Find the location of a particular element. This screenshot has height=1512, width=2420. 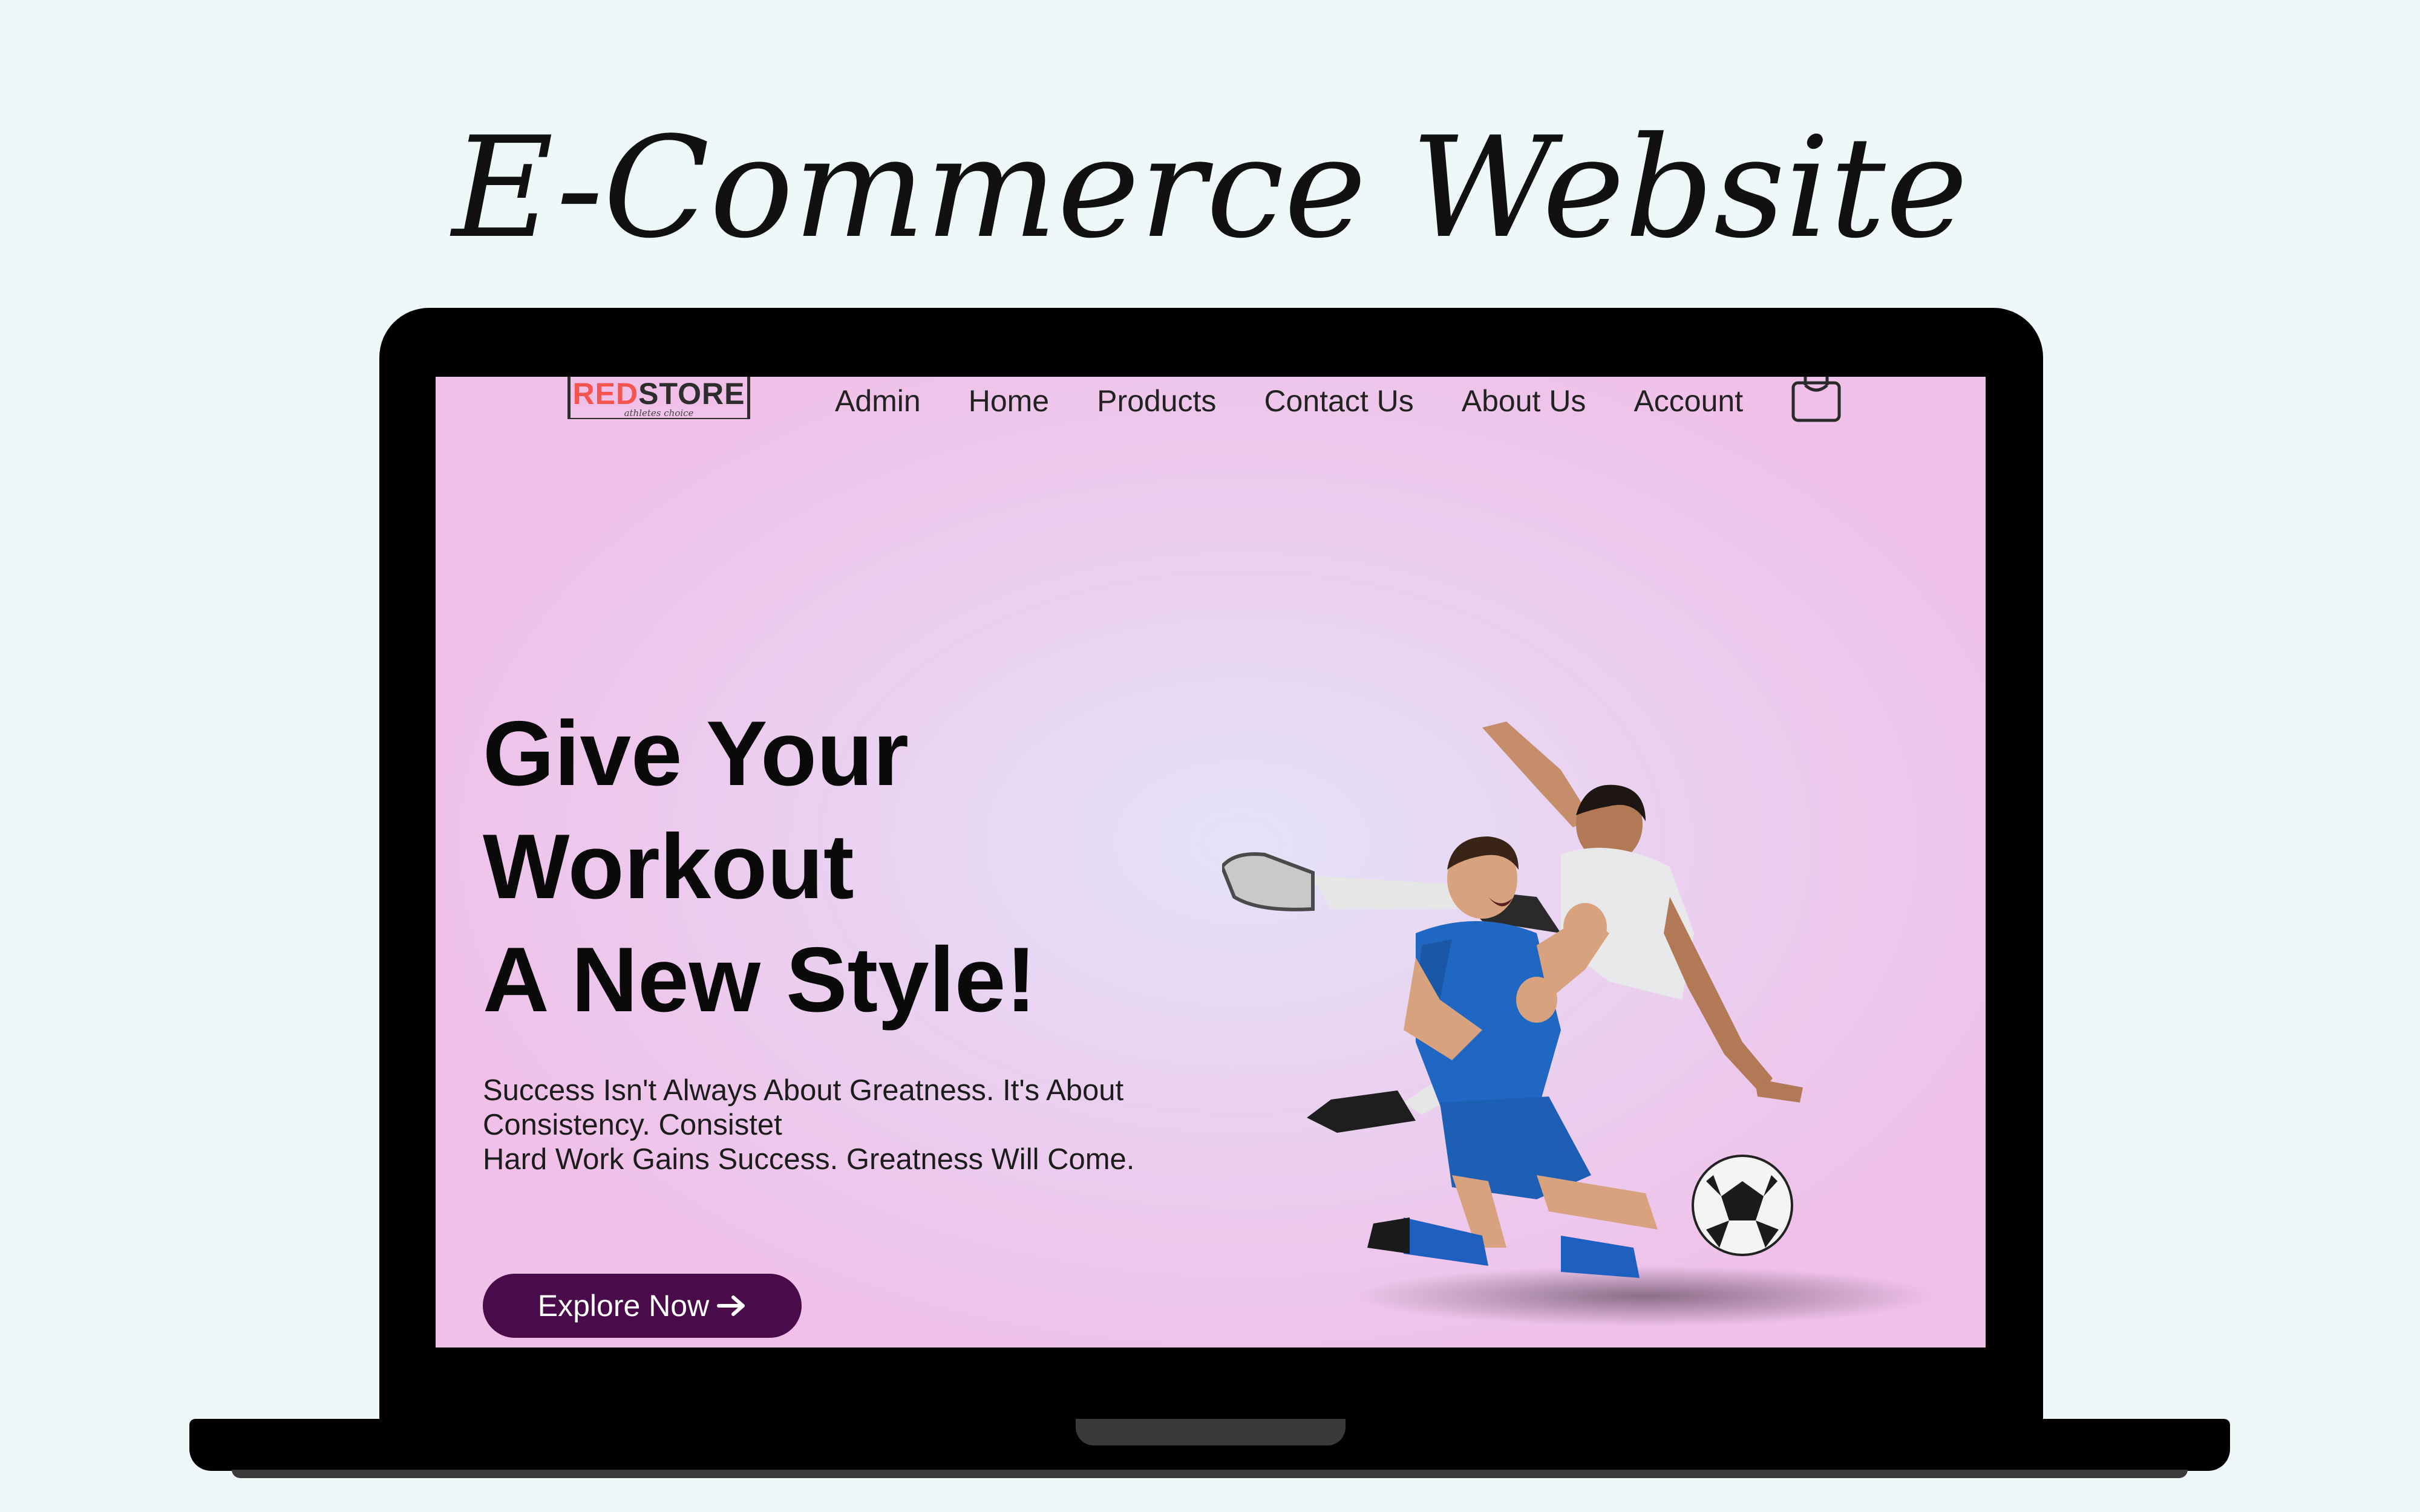

explore-now-label: Explore Now is located at coordinates (624, 1306).